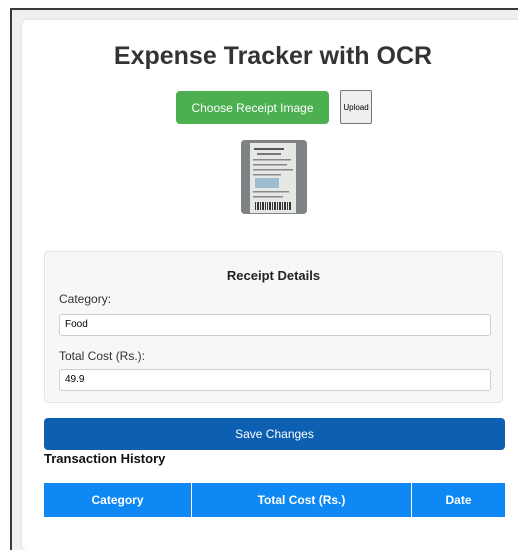 This screenshot has width=518, height=550. Describe the element at coordinates (85, 299) in the screenshot. I see `category-label: Category:` at that location.